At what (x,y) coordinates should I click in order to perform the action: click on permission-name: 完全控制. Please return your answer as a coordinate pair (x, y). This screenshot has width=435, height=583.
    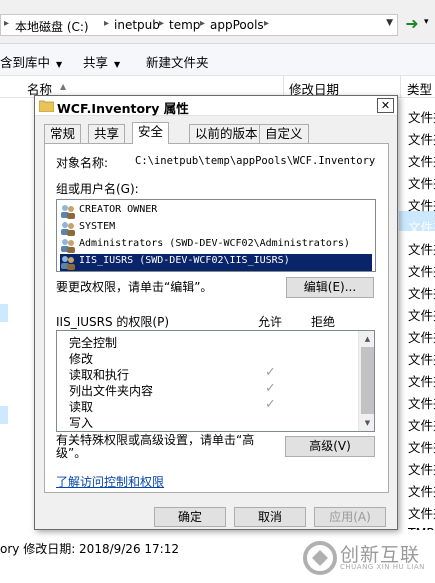
    Looking at the image, I should click on (93, 343).